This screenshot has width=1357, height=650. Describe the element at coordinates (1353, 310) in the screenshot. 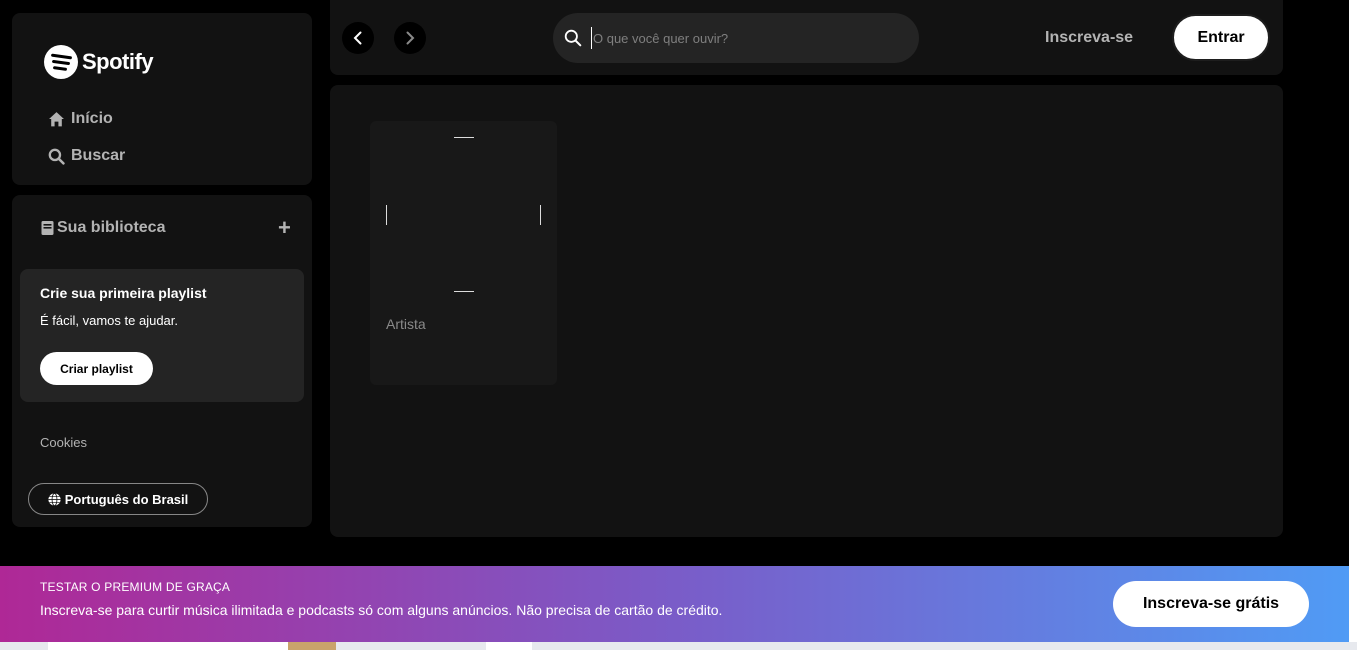

I see `scrollbar-thumb` at that location.